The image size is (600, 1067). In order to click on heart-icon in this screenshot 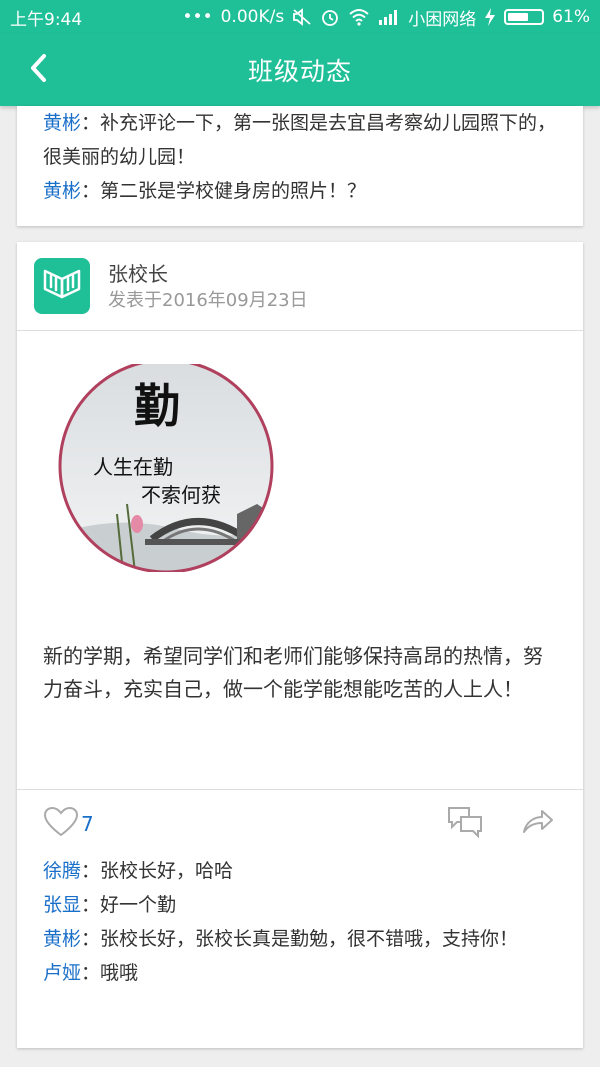, I will do `click(61, 824)`.